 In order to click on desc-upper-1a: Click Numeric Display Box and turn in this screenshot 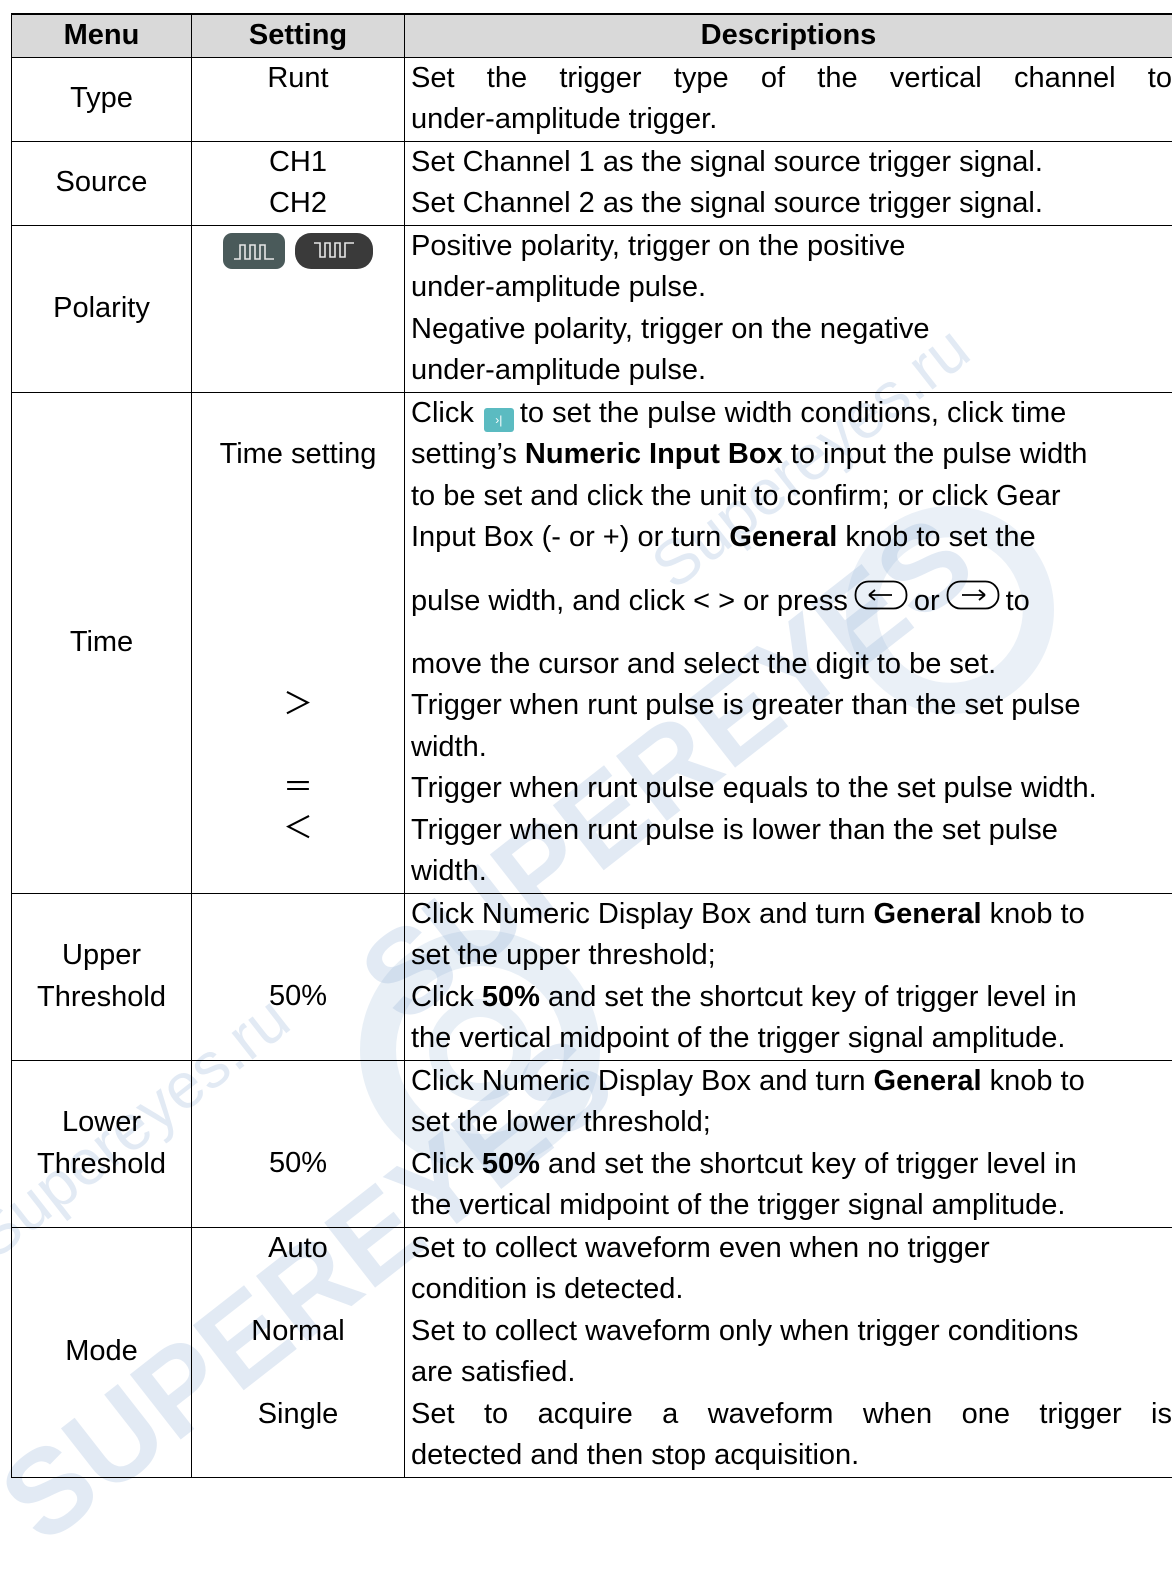, I will do `click(642, 914)`.